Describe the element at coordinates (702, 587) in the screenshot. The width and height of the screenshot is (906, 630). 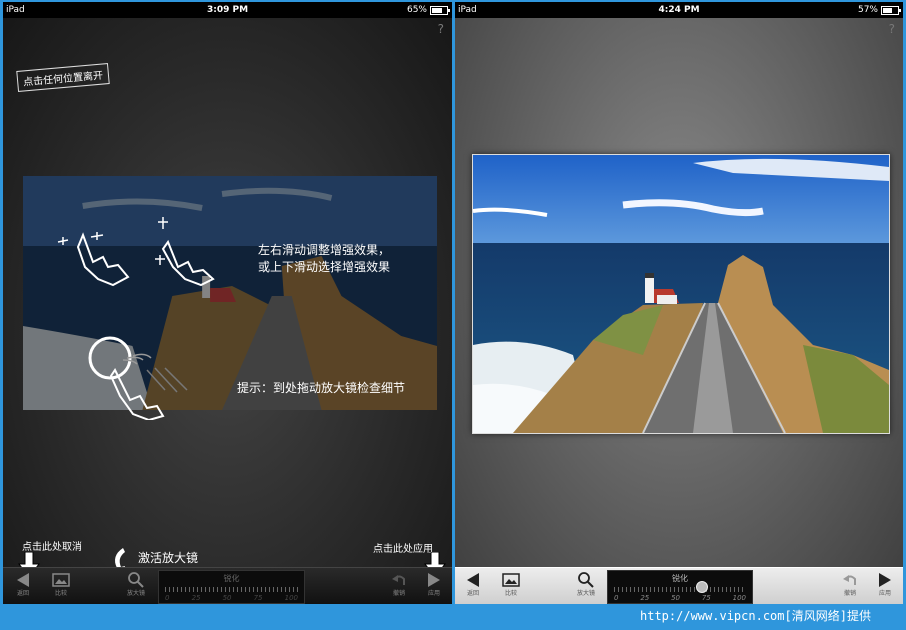
I see `slider-knob` at that location.